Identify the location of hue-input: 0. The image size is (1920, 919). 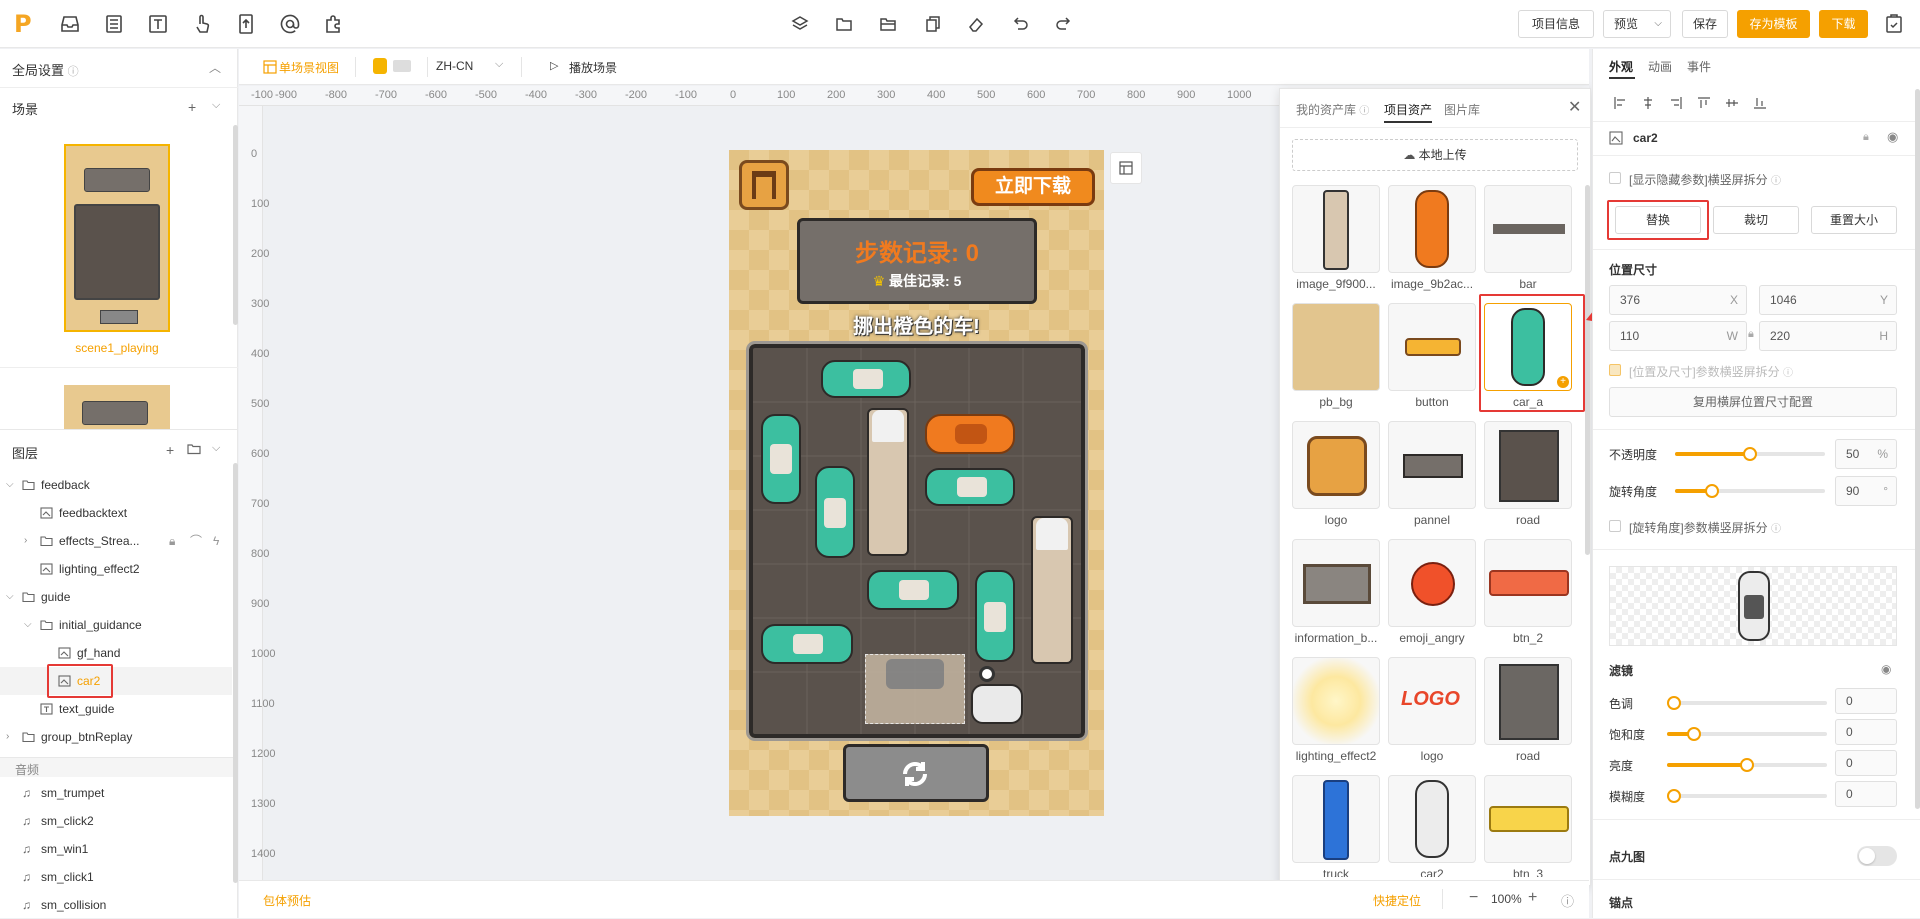
(1866, 701).